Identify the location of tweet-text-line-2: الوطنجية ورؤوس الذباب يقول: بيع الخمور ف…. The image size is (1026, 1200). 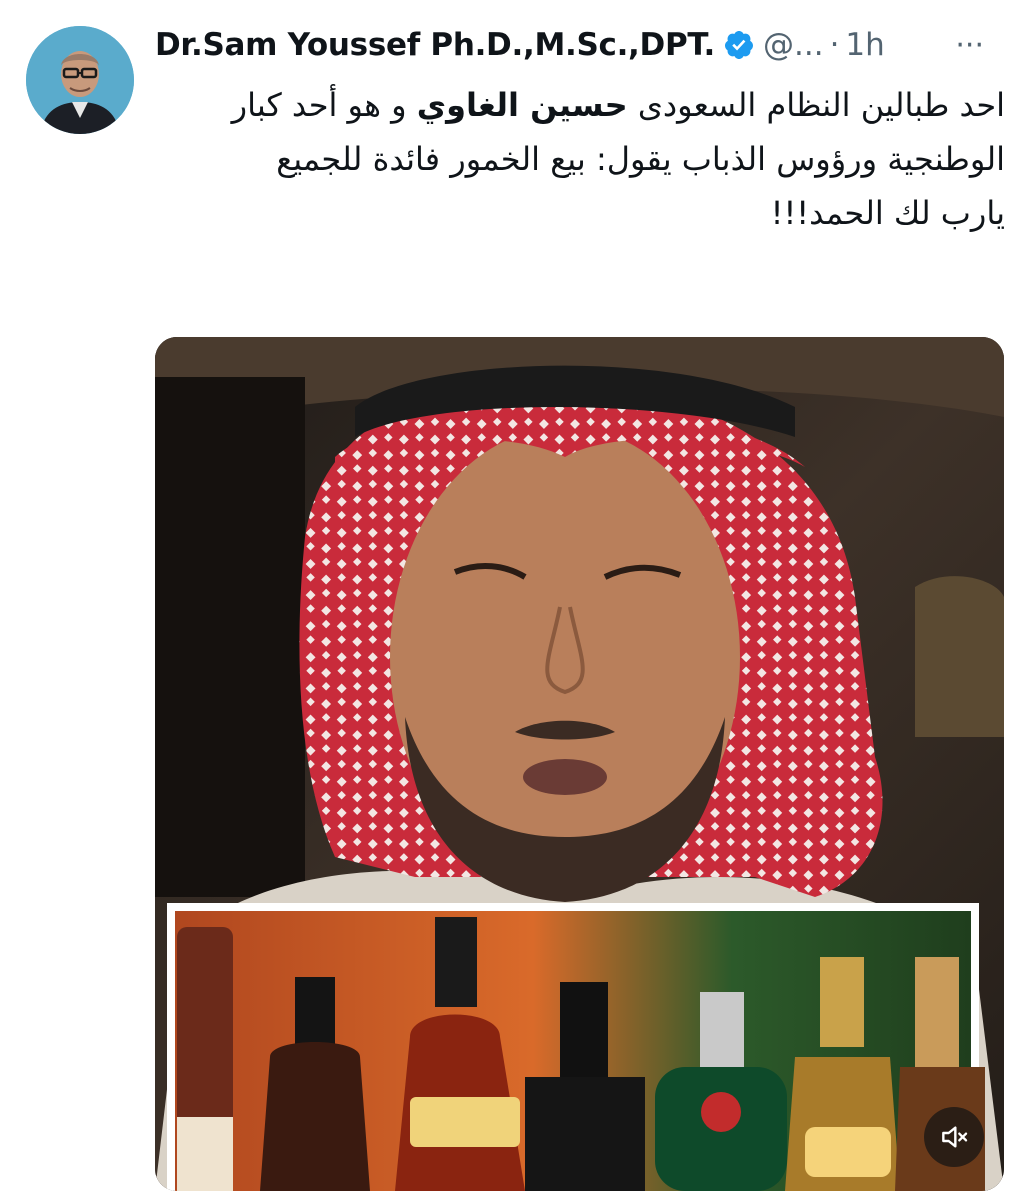
(640, 159).